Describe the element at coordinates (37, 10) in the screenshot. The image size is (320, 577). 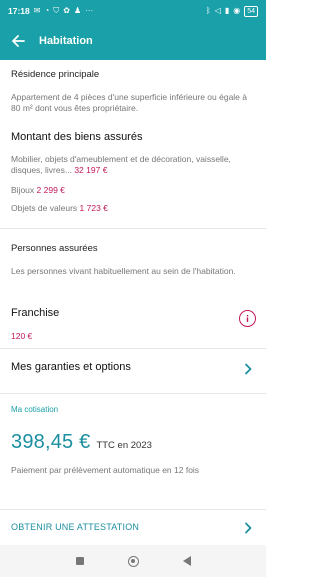
I see `message-icon: ✉` at that location.